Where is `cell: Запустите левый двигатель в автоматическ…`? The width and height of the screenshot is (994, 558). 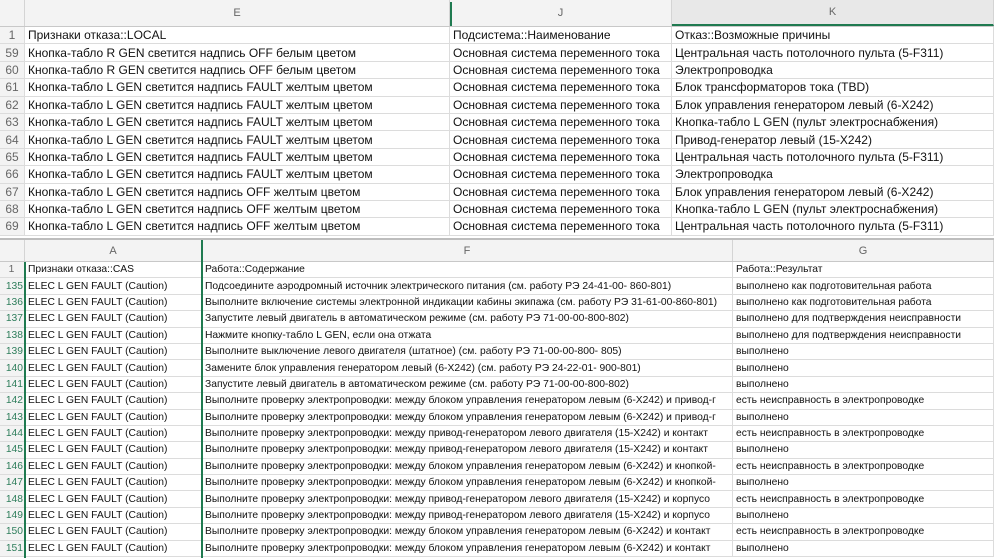
cell: Запустите левый двигатель в автоматическ… is located at coordinates (467, 384).